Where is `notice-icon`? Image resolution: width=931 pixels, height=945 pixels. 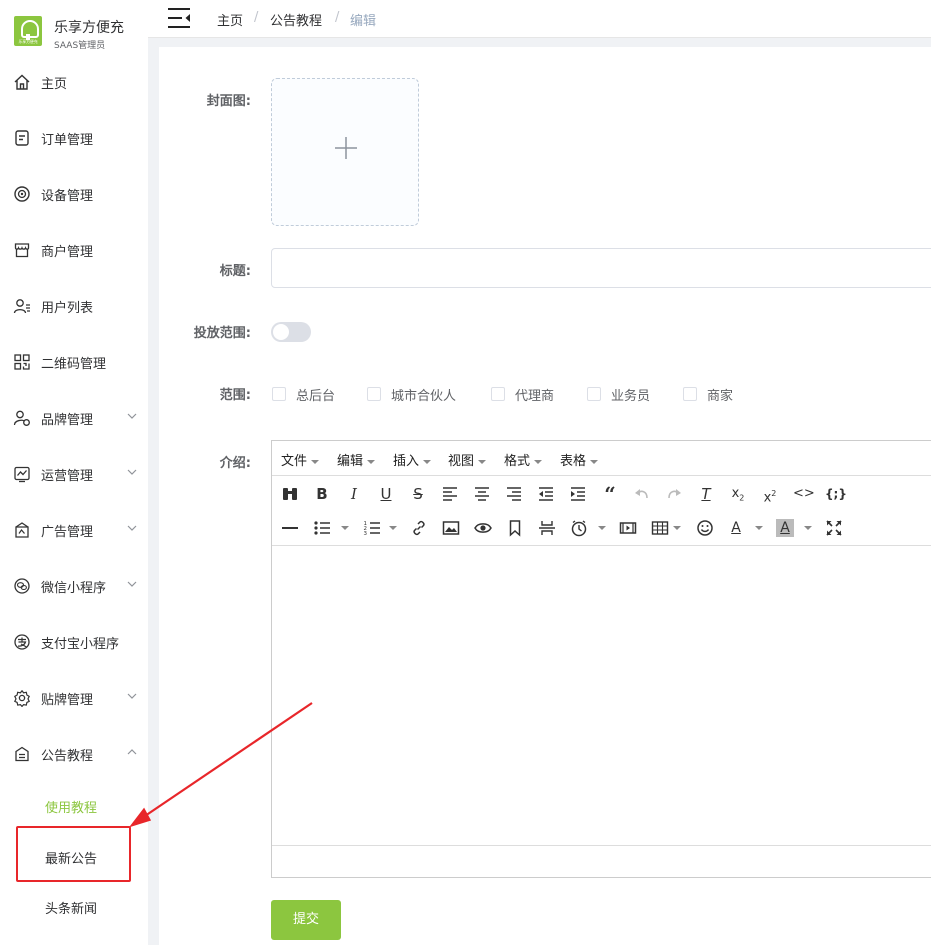 notice-icon is located at coordinates (22, 754).